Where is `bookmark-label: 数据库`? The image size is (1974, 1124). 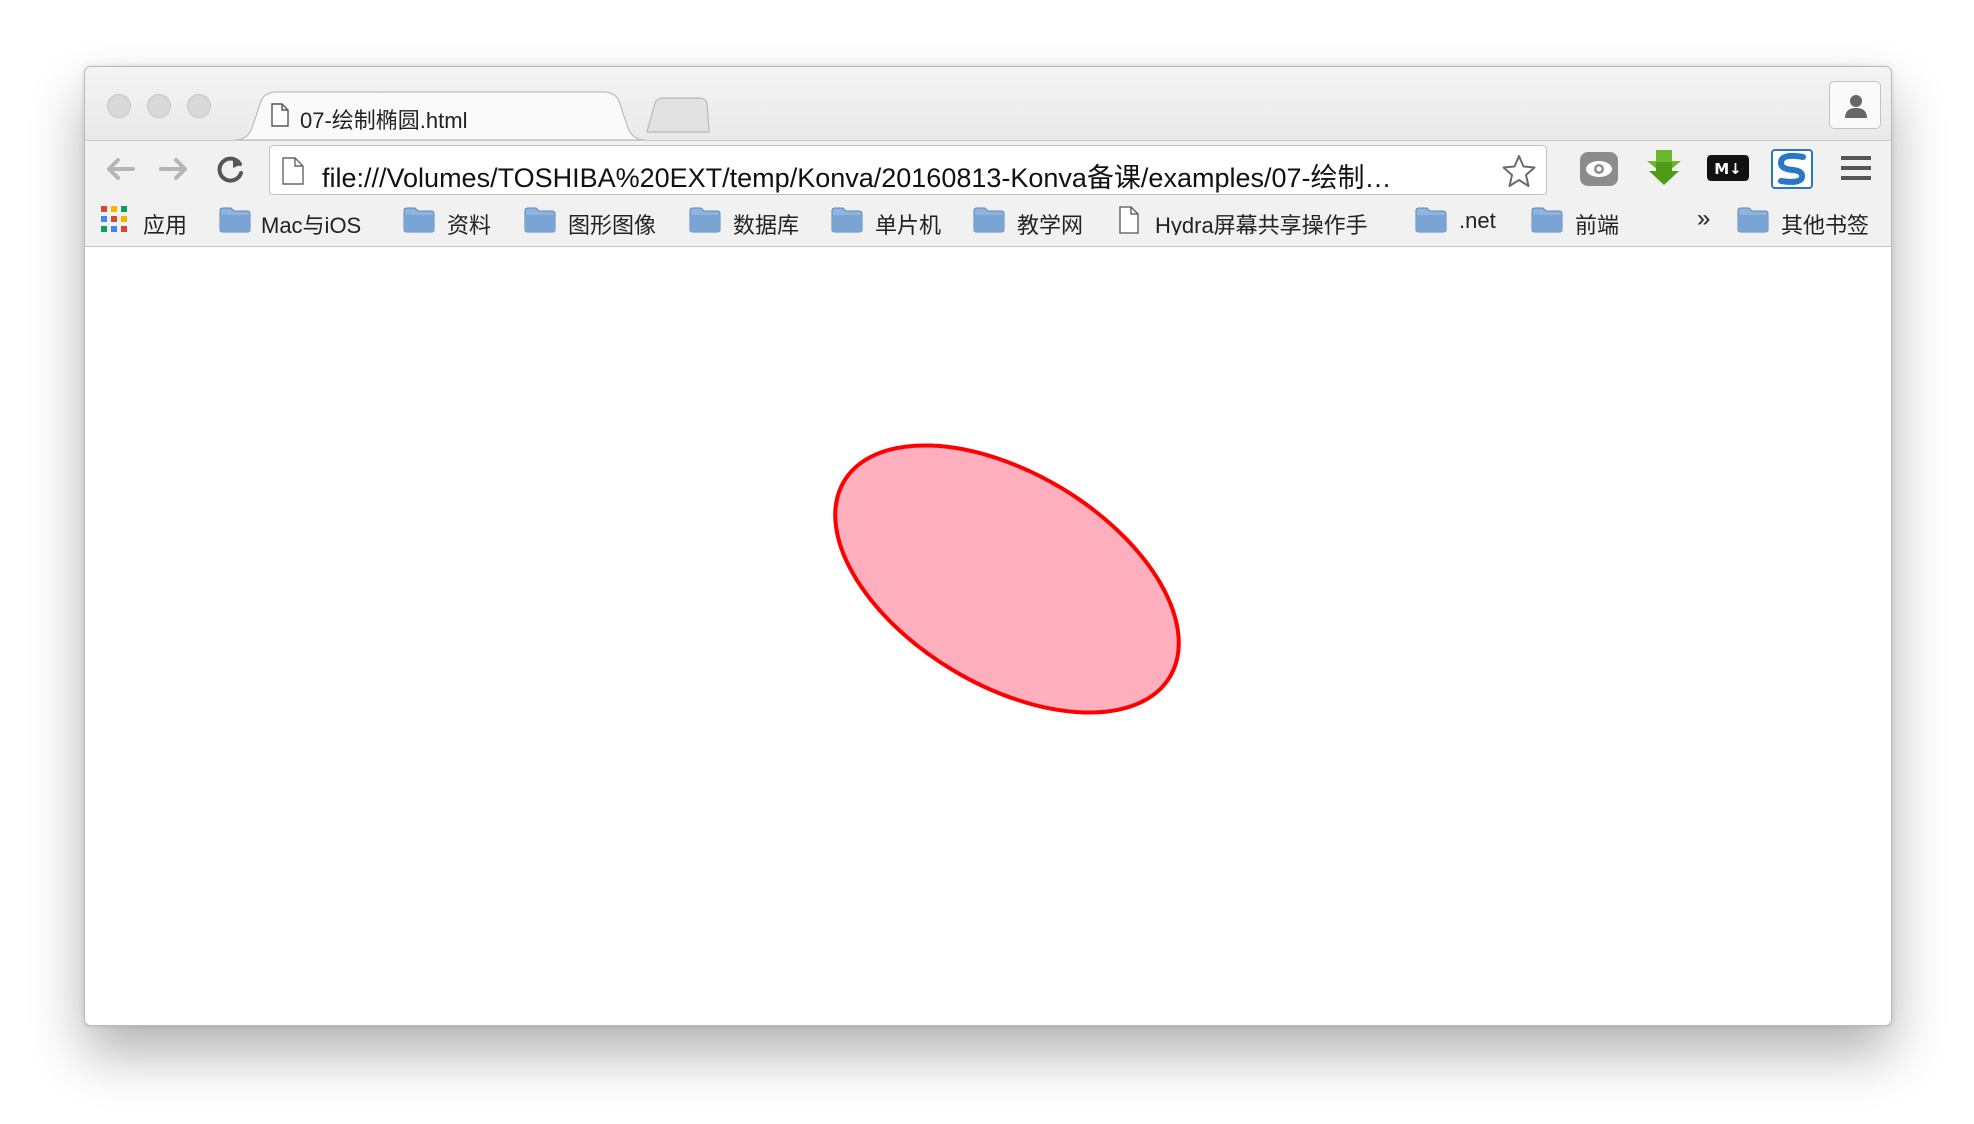 bookmark-label: 数据库 is located at coordinates (766, 225).